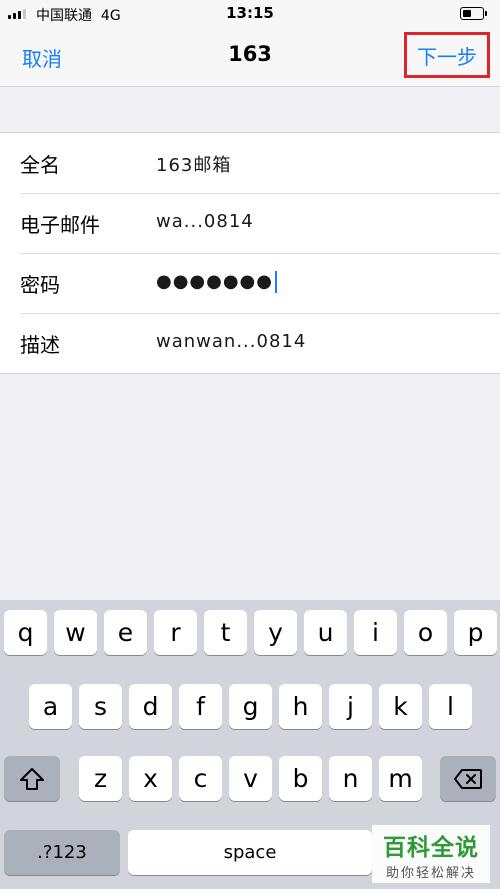 The width and height of the screenshot is (500, 889). Describe the element at coordinates (275, 282) in the screenshot. I see `text-cursor` at that location.